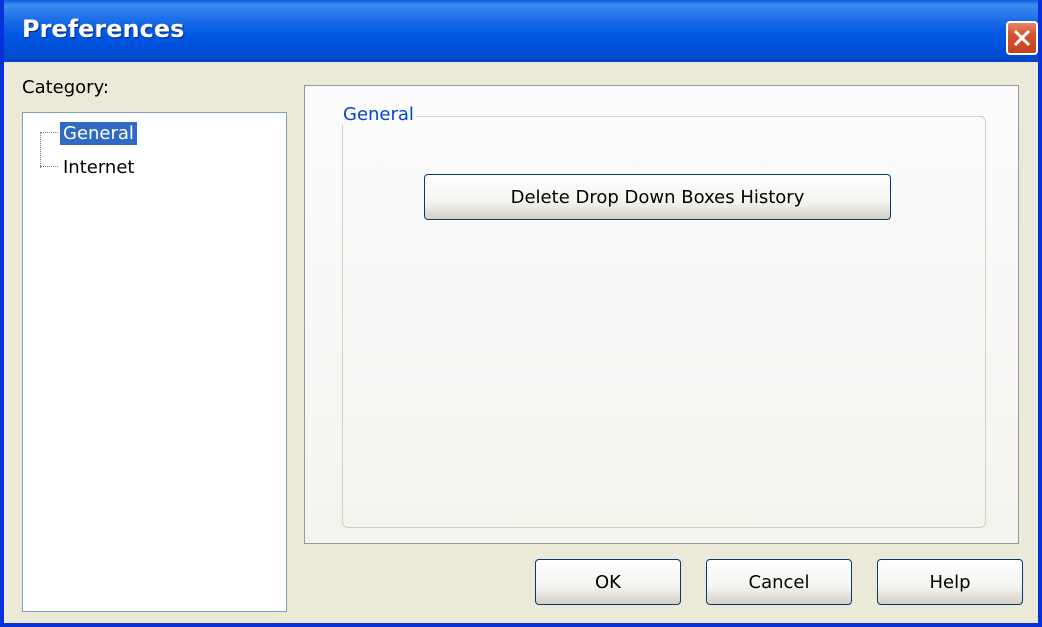  Describe the element at coordinates (65, 87) in the screenshot. I see `category-label: Category:` at that location.